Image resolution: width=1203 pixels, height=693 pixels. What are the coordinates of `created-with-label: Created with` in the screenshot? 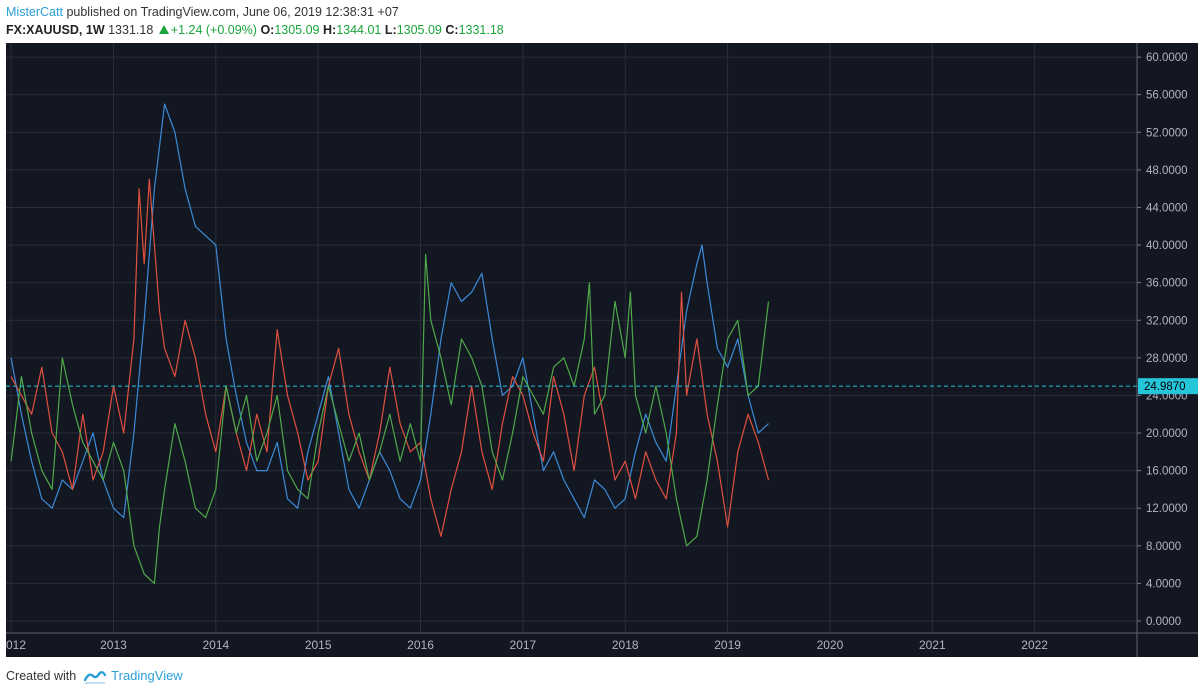 It's located at (41, 676).